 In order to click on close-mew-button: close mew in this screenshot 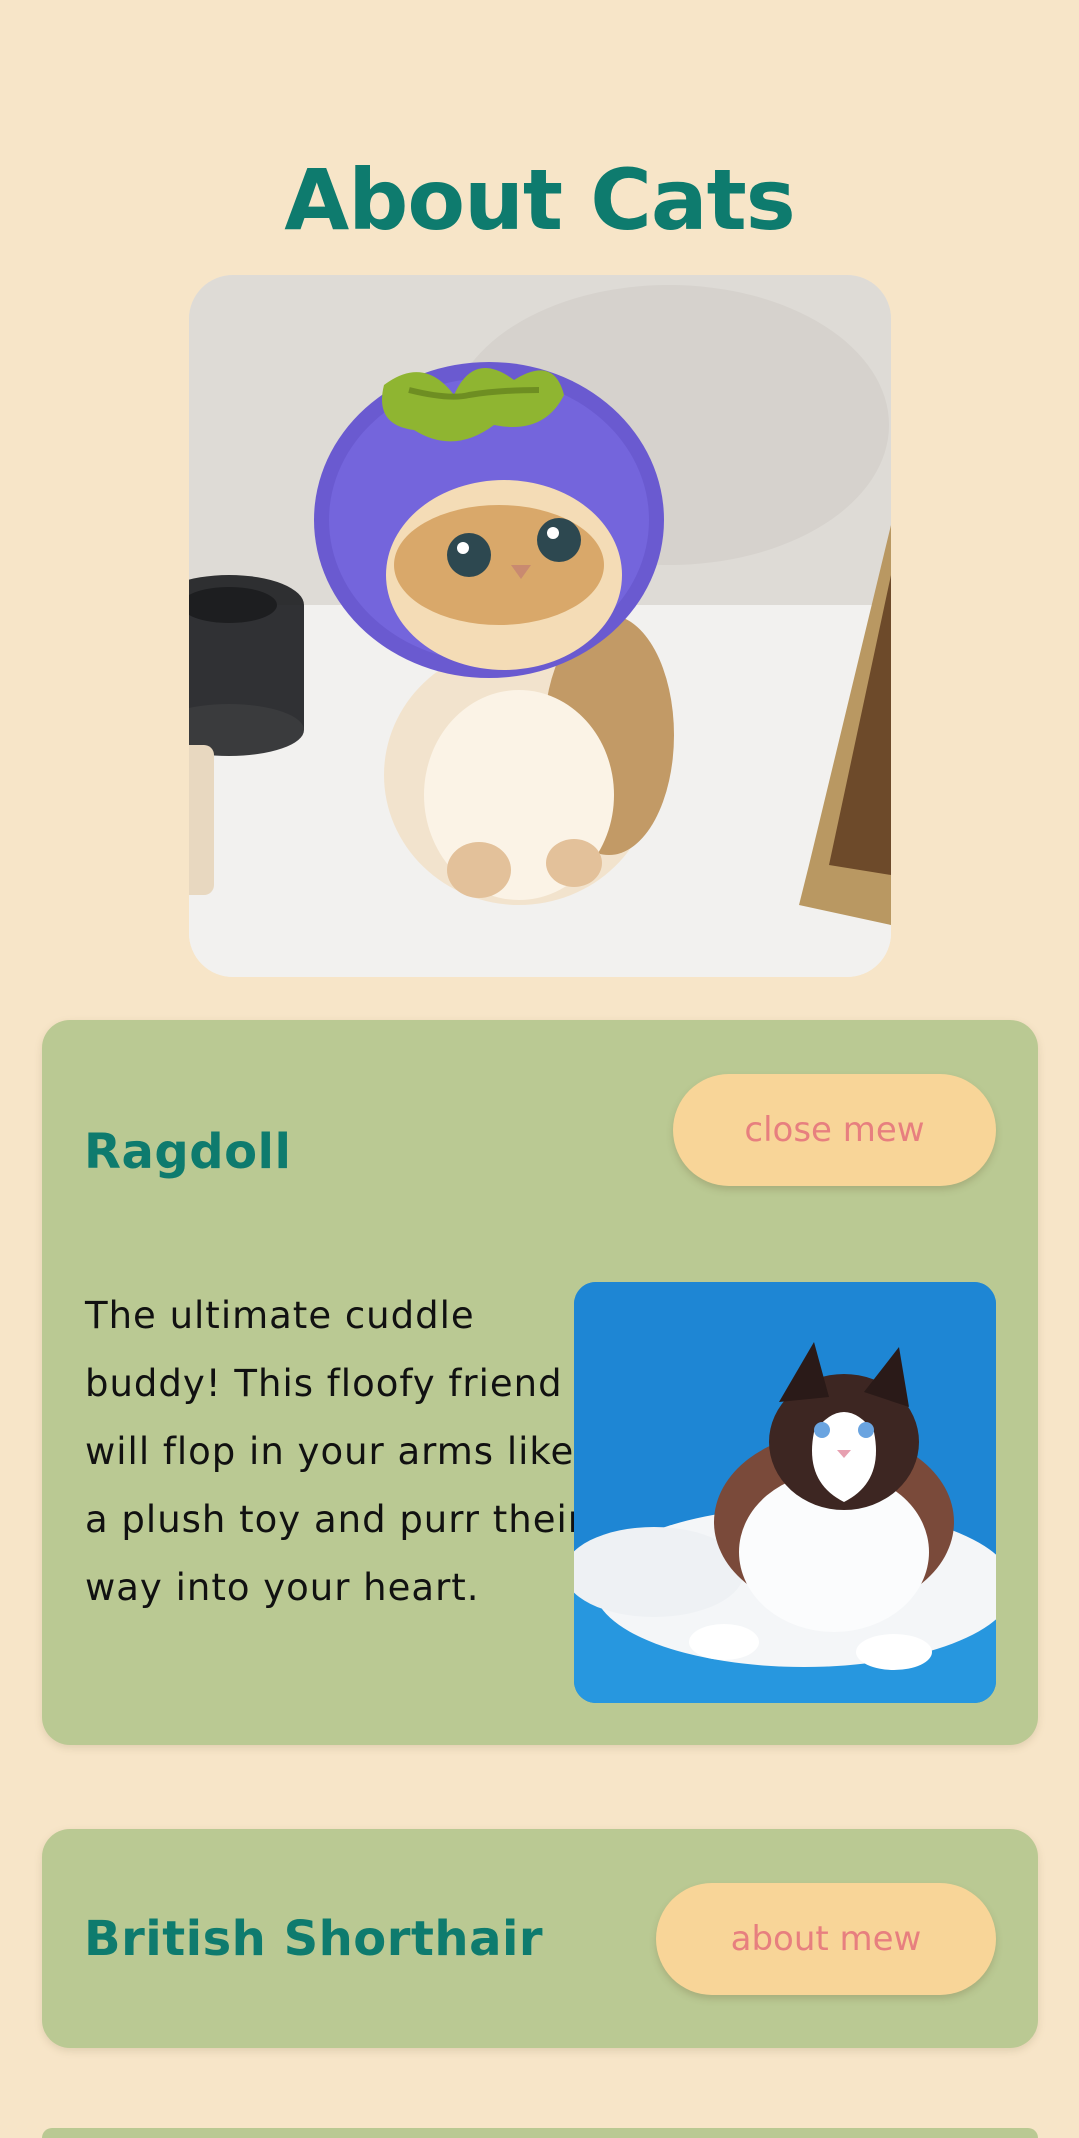, I will do `click(834, 1130)`.